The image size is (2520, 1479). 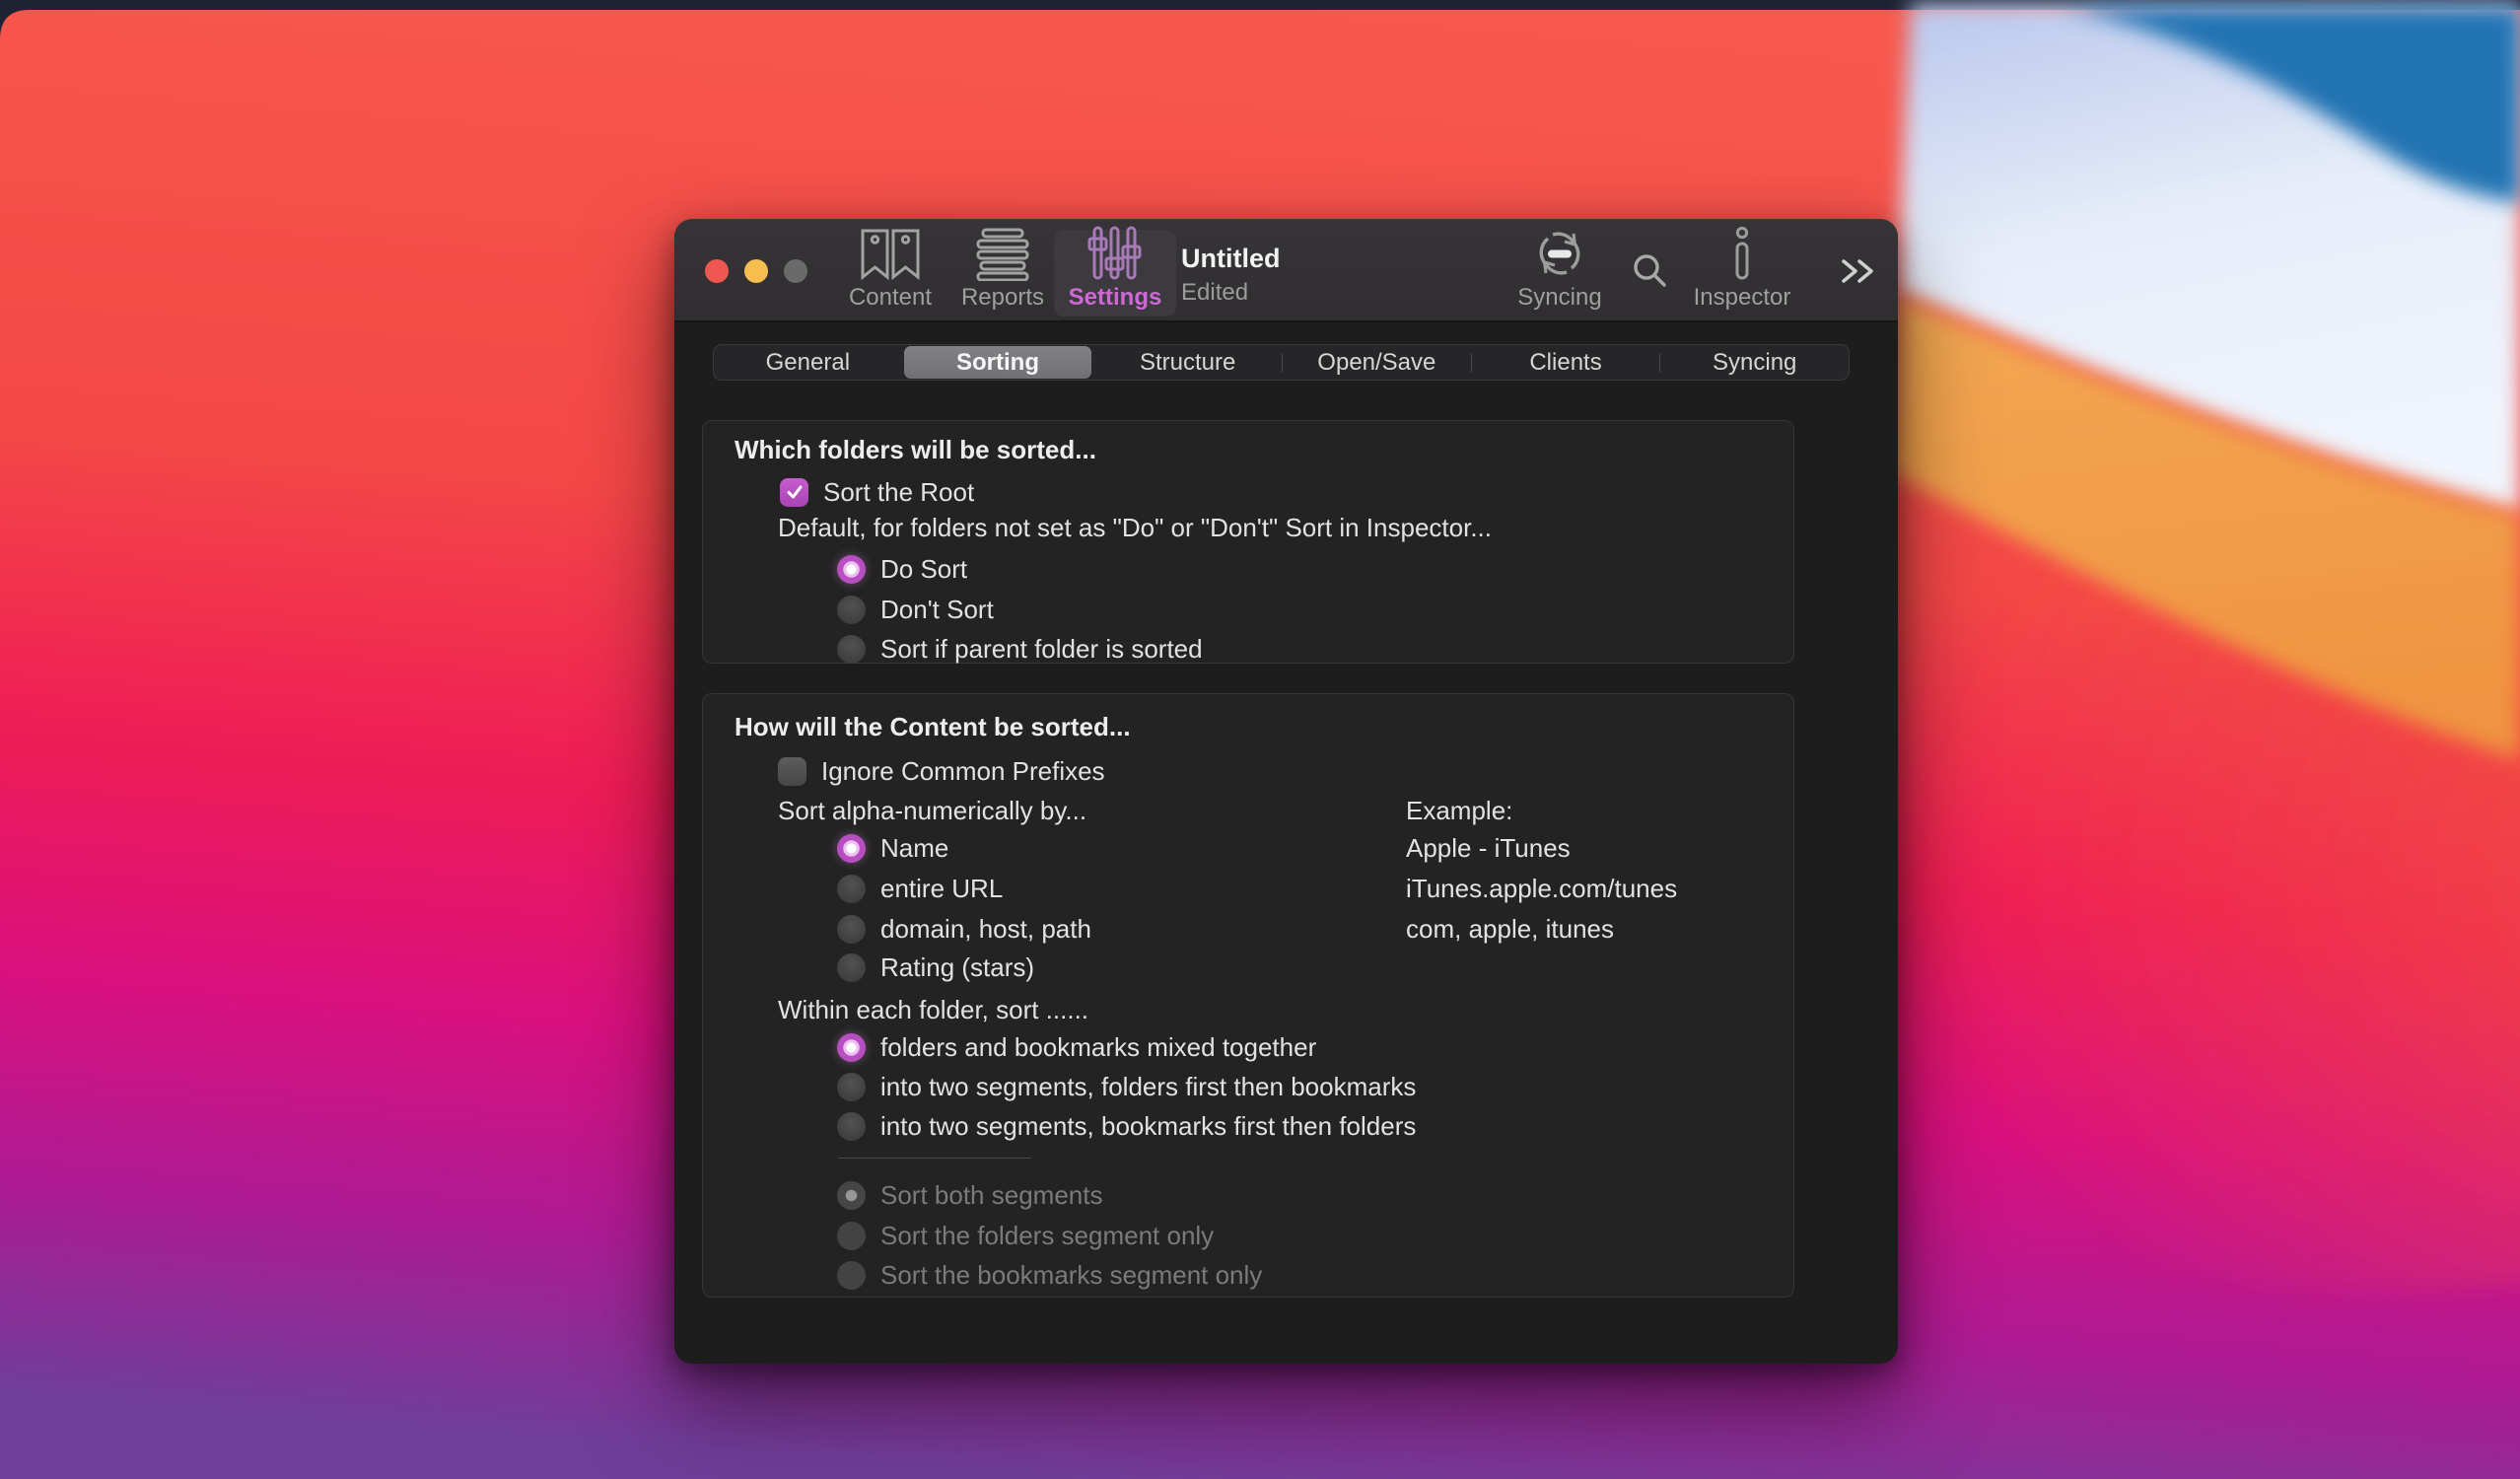 I want to click on sort-if-parent-row: Sort if parent folder is sorted, so click(x=1020, y=649).